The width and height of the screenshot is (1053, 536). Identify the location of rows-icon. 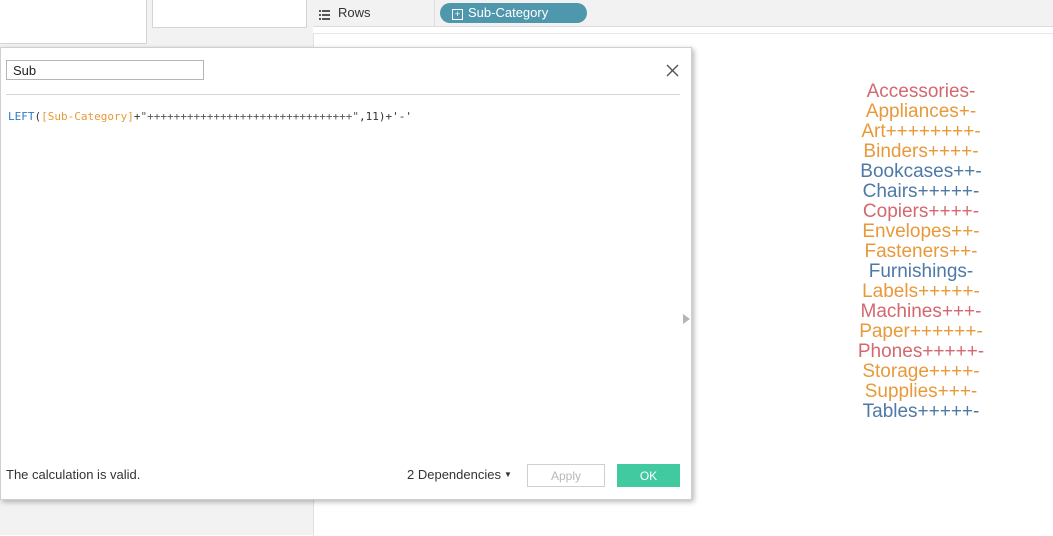
(324, 13).